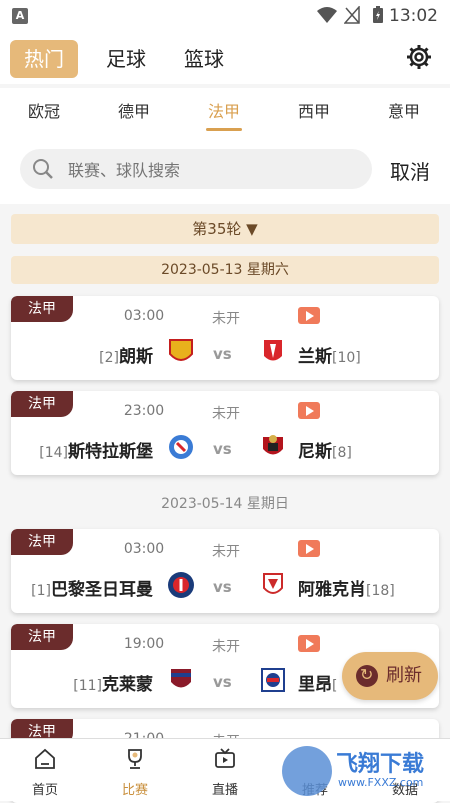  Describe the element at coordinates (213, 170) in the screenshot. I see `search-input` at that location.